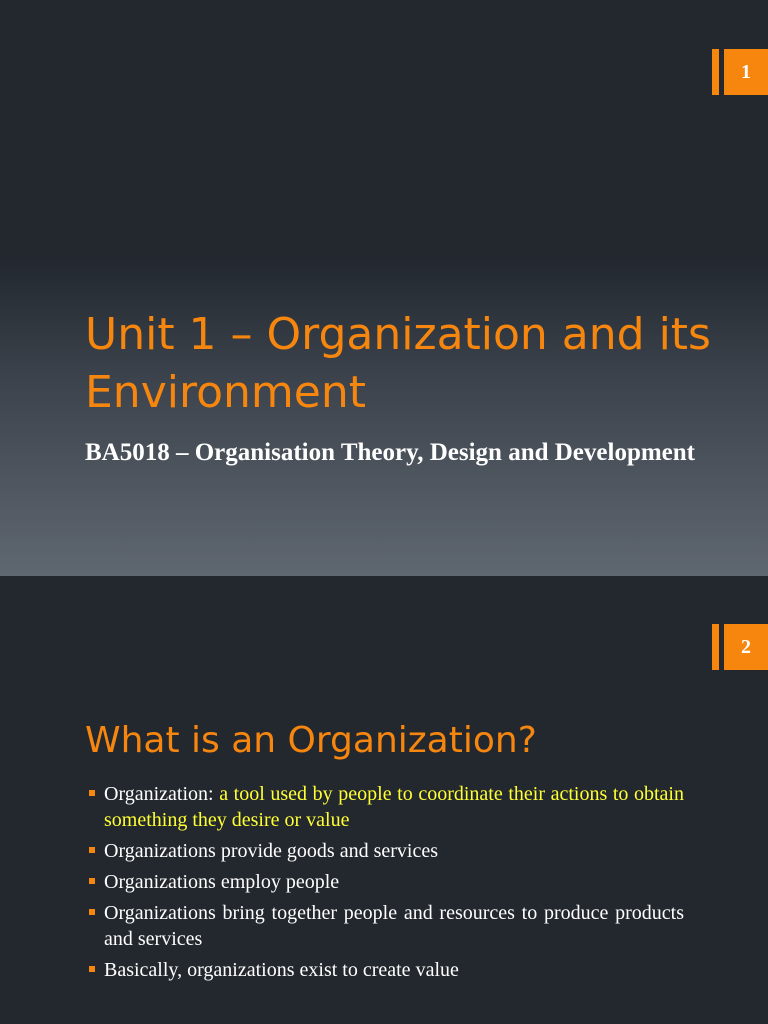 This screenshot has height=1024, width=768. I want to click on bullet-item: Organizations employ people, so click(386, 882).